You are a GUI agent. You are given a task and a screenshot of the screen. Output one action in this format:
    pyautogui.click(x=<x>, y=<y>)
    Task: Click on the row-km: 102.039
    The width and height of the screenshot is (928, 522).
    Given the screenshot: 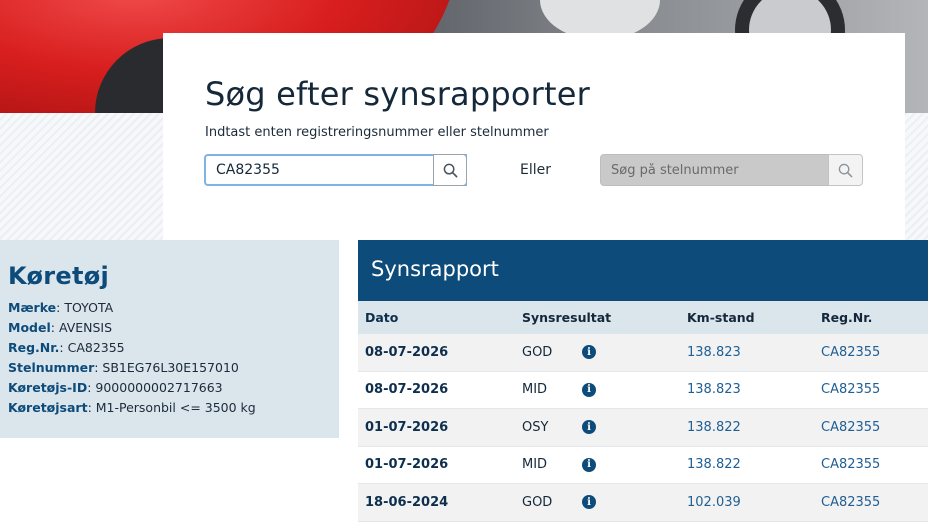 What is the action you would take?
    pyautogui.click(x=714, y=502)
    